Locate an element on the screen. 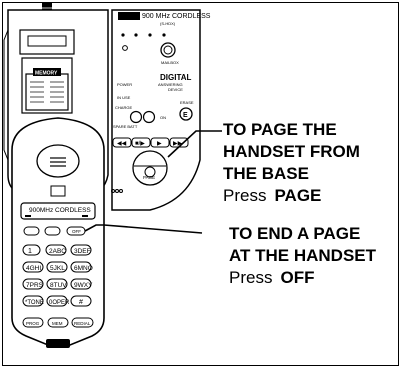 The height and width of the screenshot is (370, 403). svg-text: 4GHI is located at coordinates (33, 268).